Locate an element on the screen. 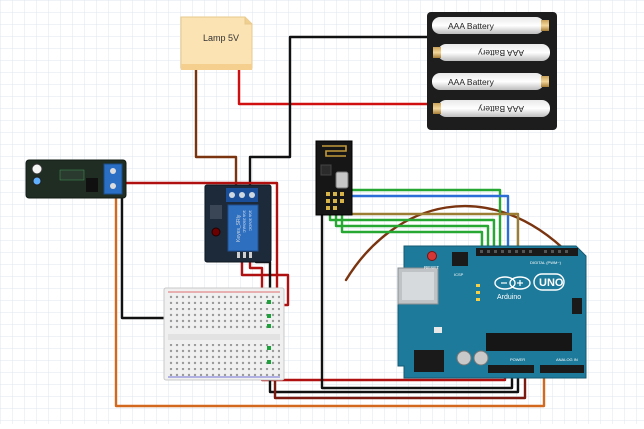  crystal-icon is located at coordinates (342, 180).